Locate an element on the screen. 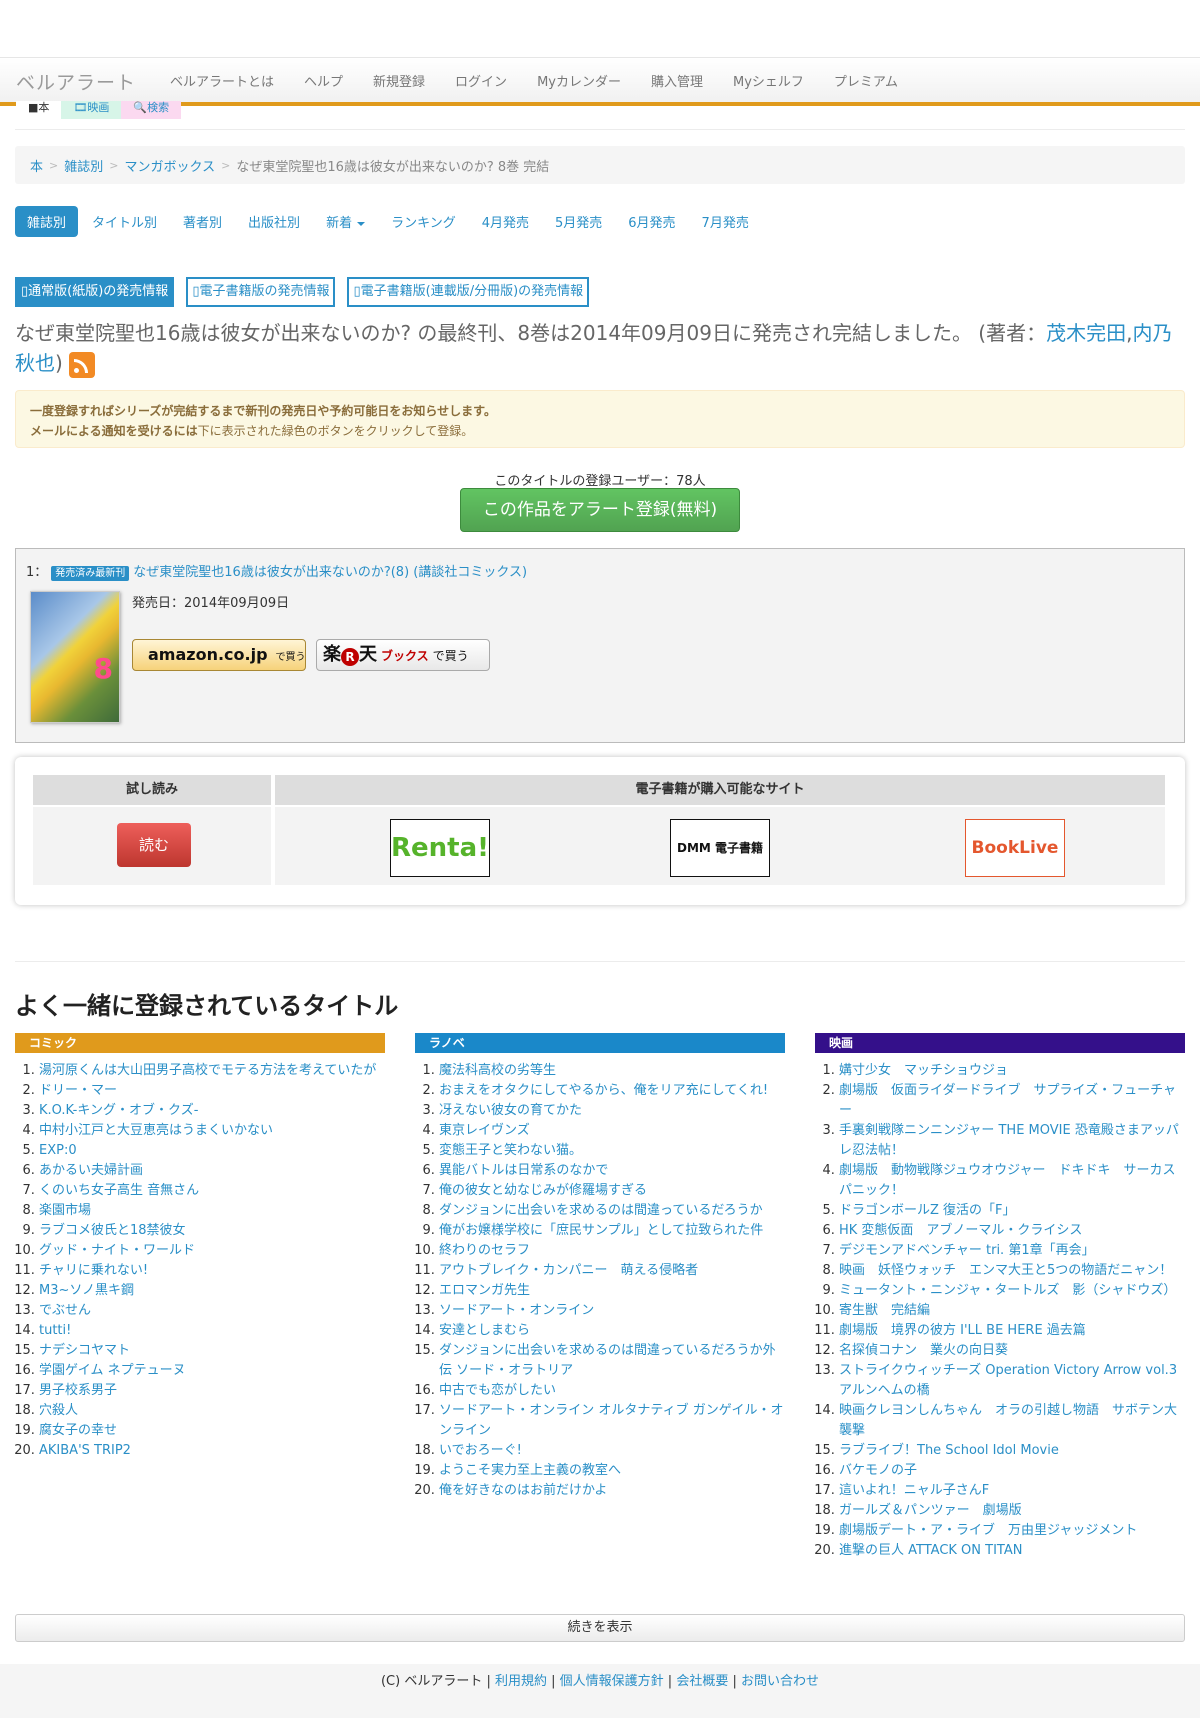  related-title-link: 安達としまむら is located at coordinates (484, 1330).